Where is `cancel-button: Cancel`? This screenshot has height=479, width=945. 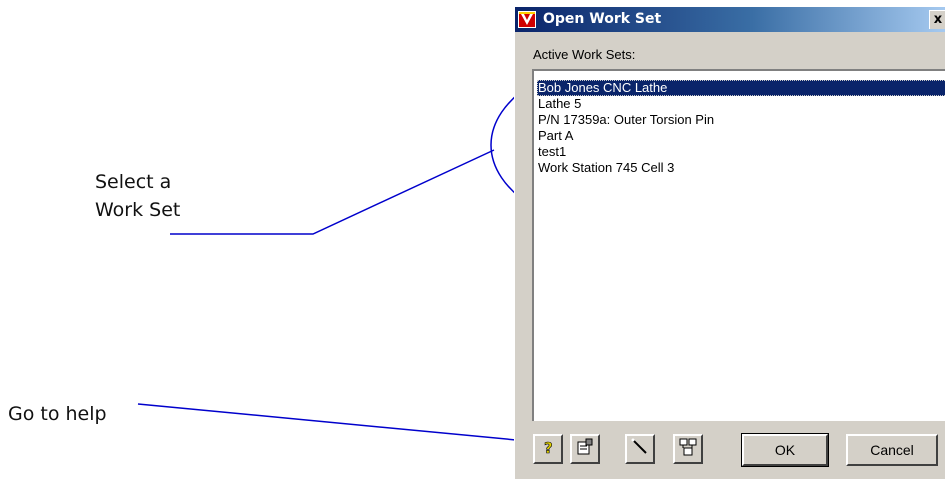 cancel-button: Cancel is located at coordinates (892, 450).